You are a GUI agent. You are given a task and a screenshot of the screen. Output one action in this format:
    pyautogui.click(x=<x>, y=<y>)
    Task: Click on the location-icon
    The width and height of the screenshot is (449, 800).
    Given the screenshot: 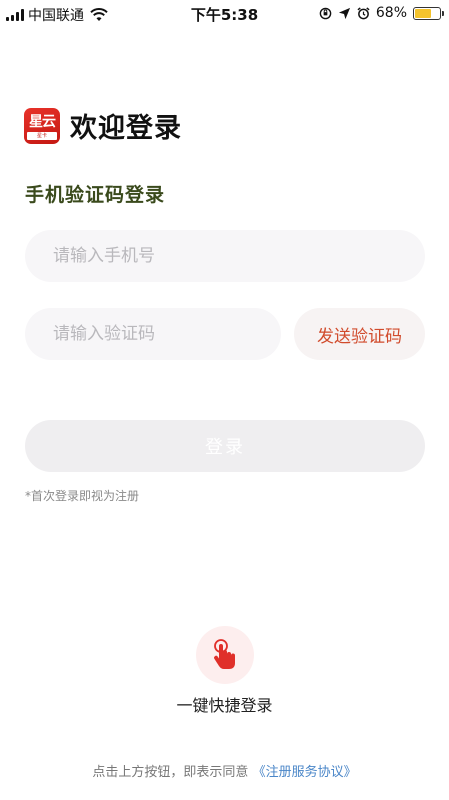 What is the action you would take?
    pyautogui.click(x=344, y=13)
    